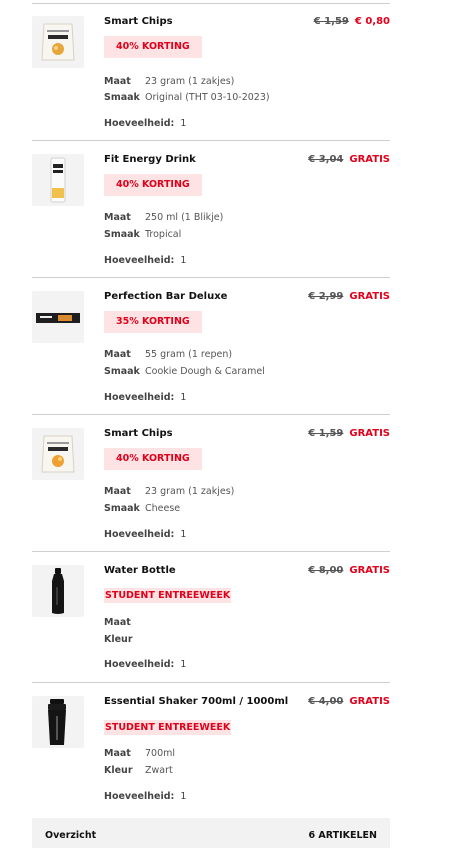 The height and width of the screenshot is (848, 459). Describe the element at coordinates (58, 722) in the screenshot. I see `shaker-icon` at that location.